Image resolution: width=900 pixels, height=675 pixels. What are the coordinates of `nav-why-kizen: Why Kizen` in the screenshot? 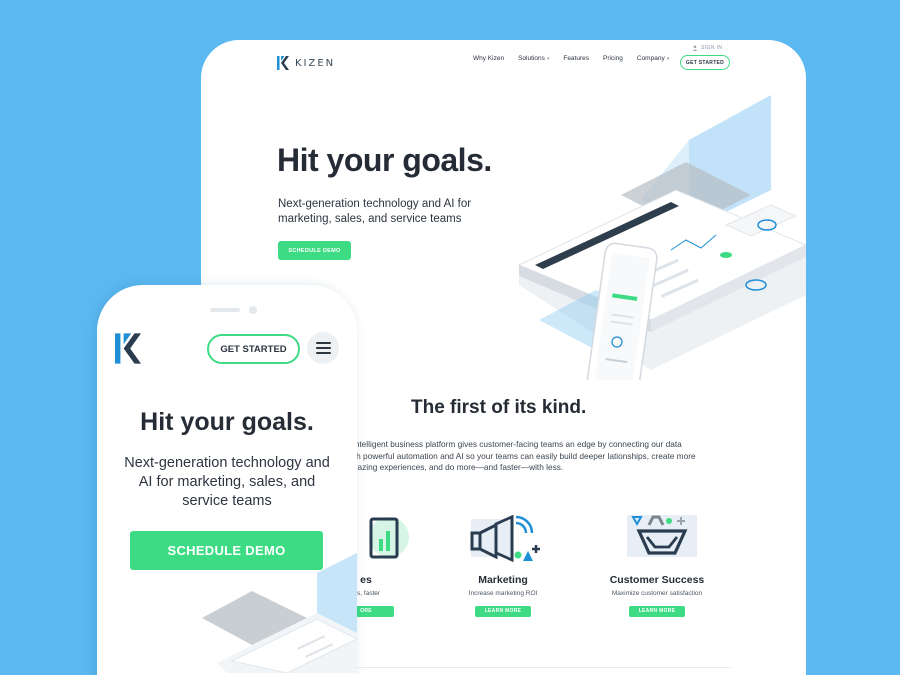 It's located at (488, 58).